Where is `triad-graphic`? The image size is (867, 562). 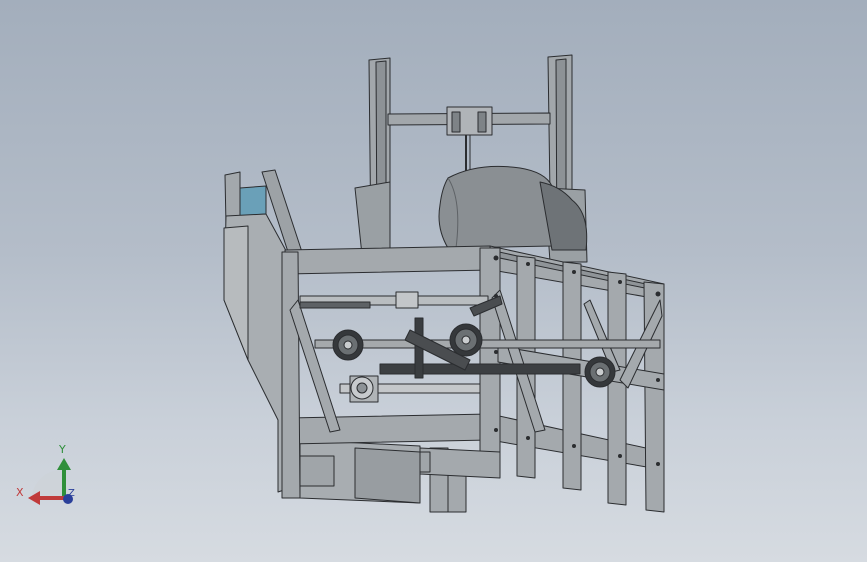 triad-graphic is located at coordinates (50, 481).